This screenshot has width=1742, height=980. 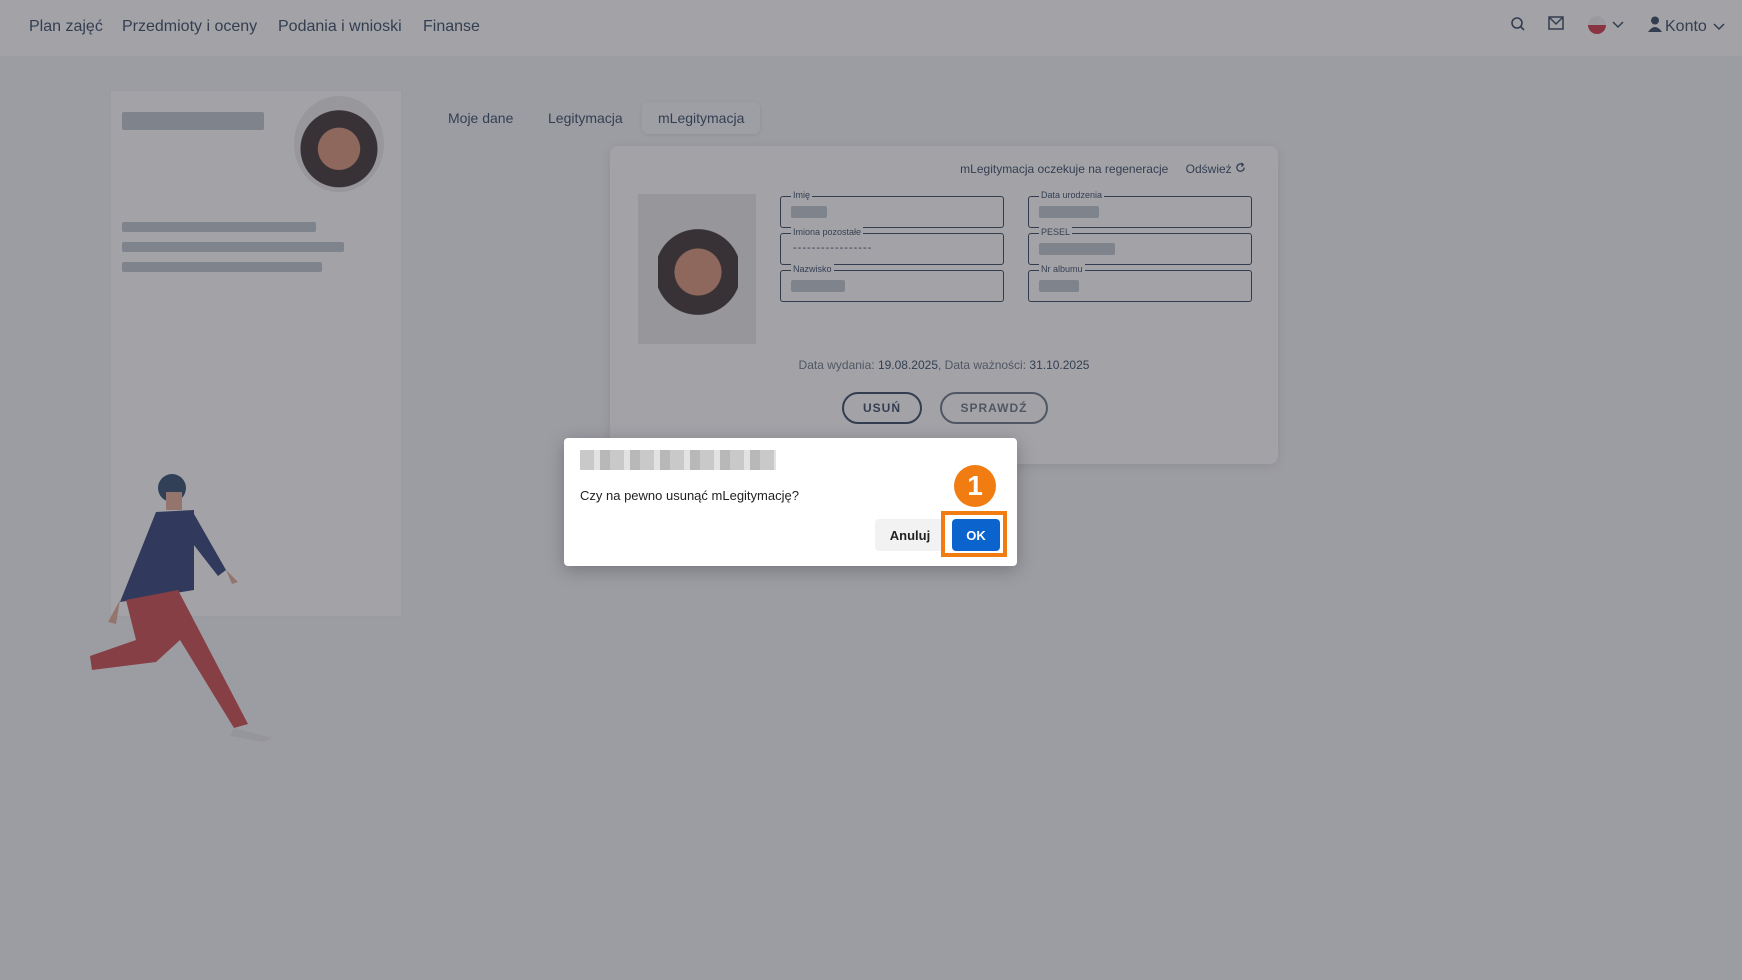 What do you see at coordinates (975, 486) in the screenshot?
I see `step-badge: 1` at bounding box center [975, 486].